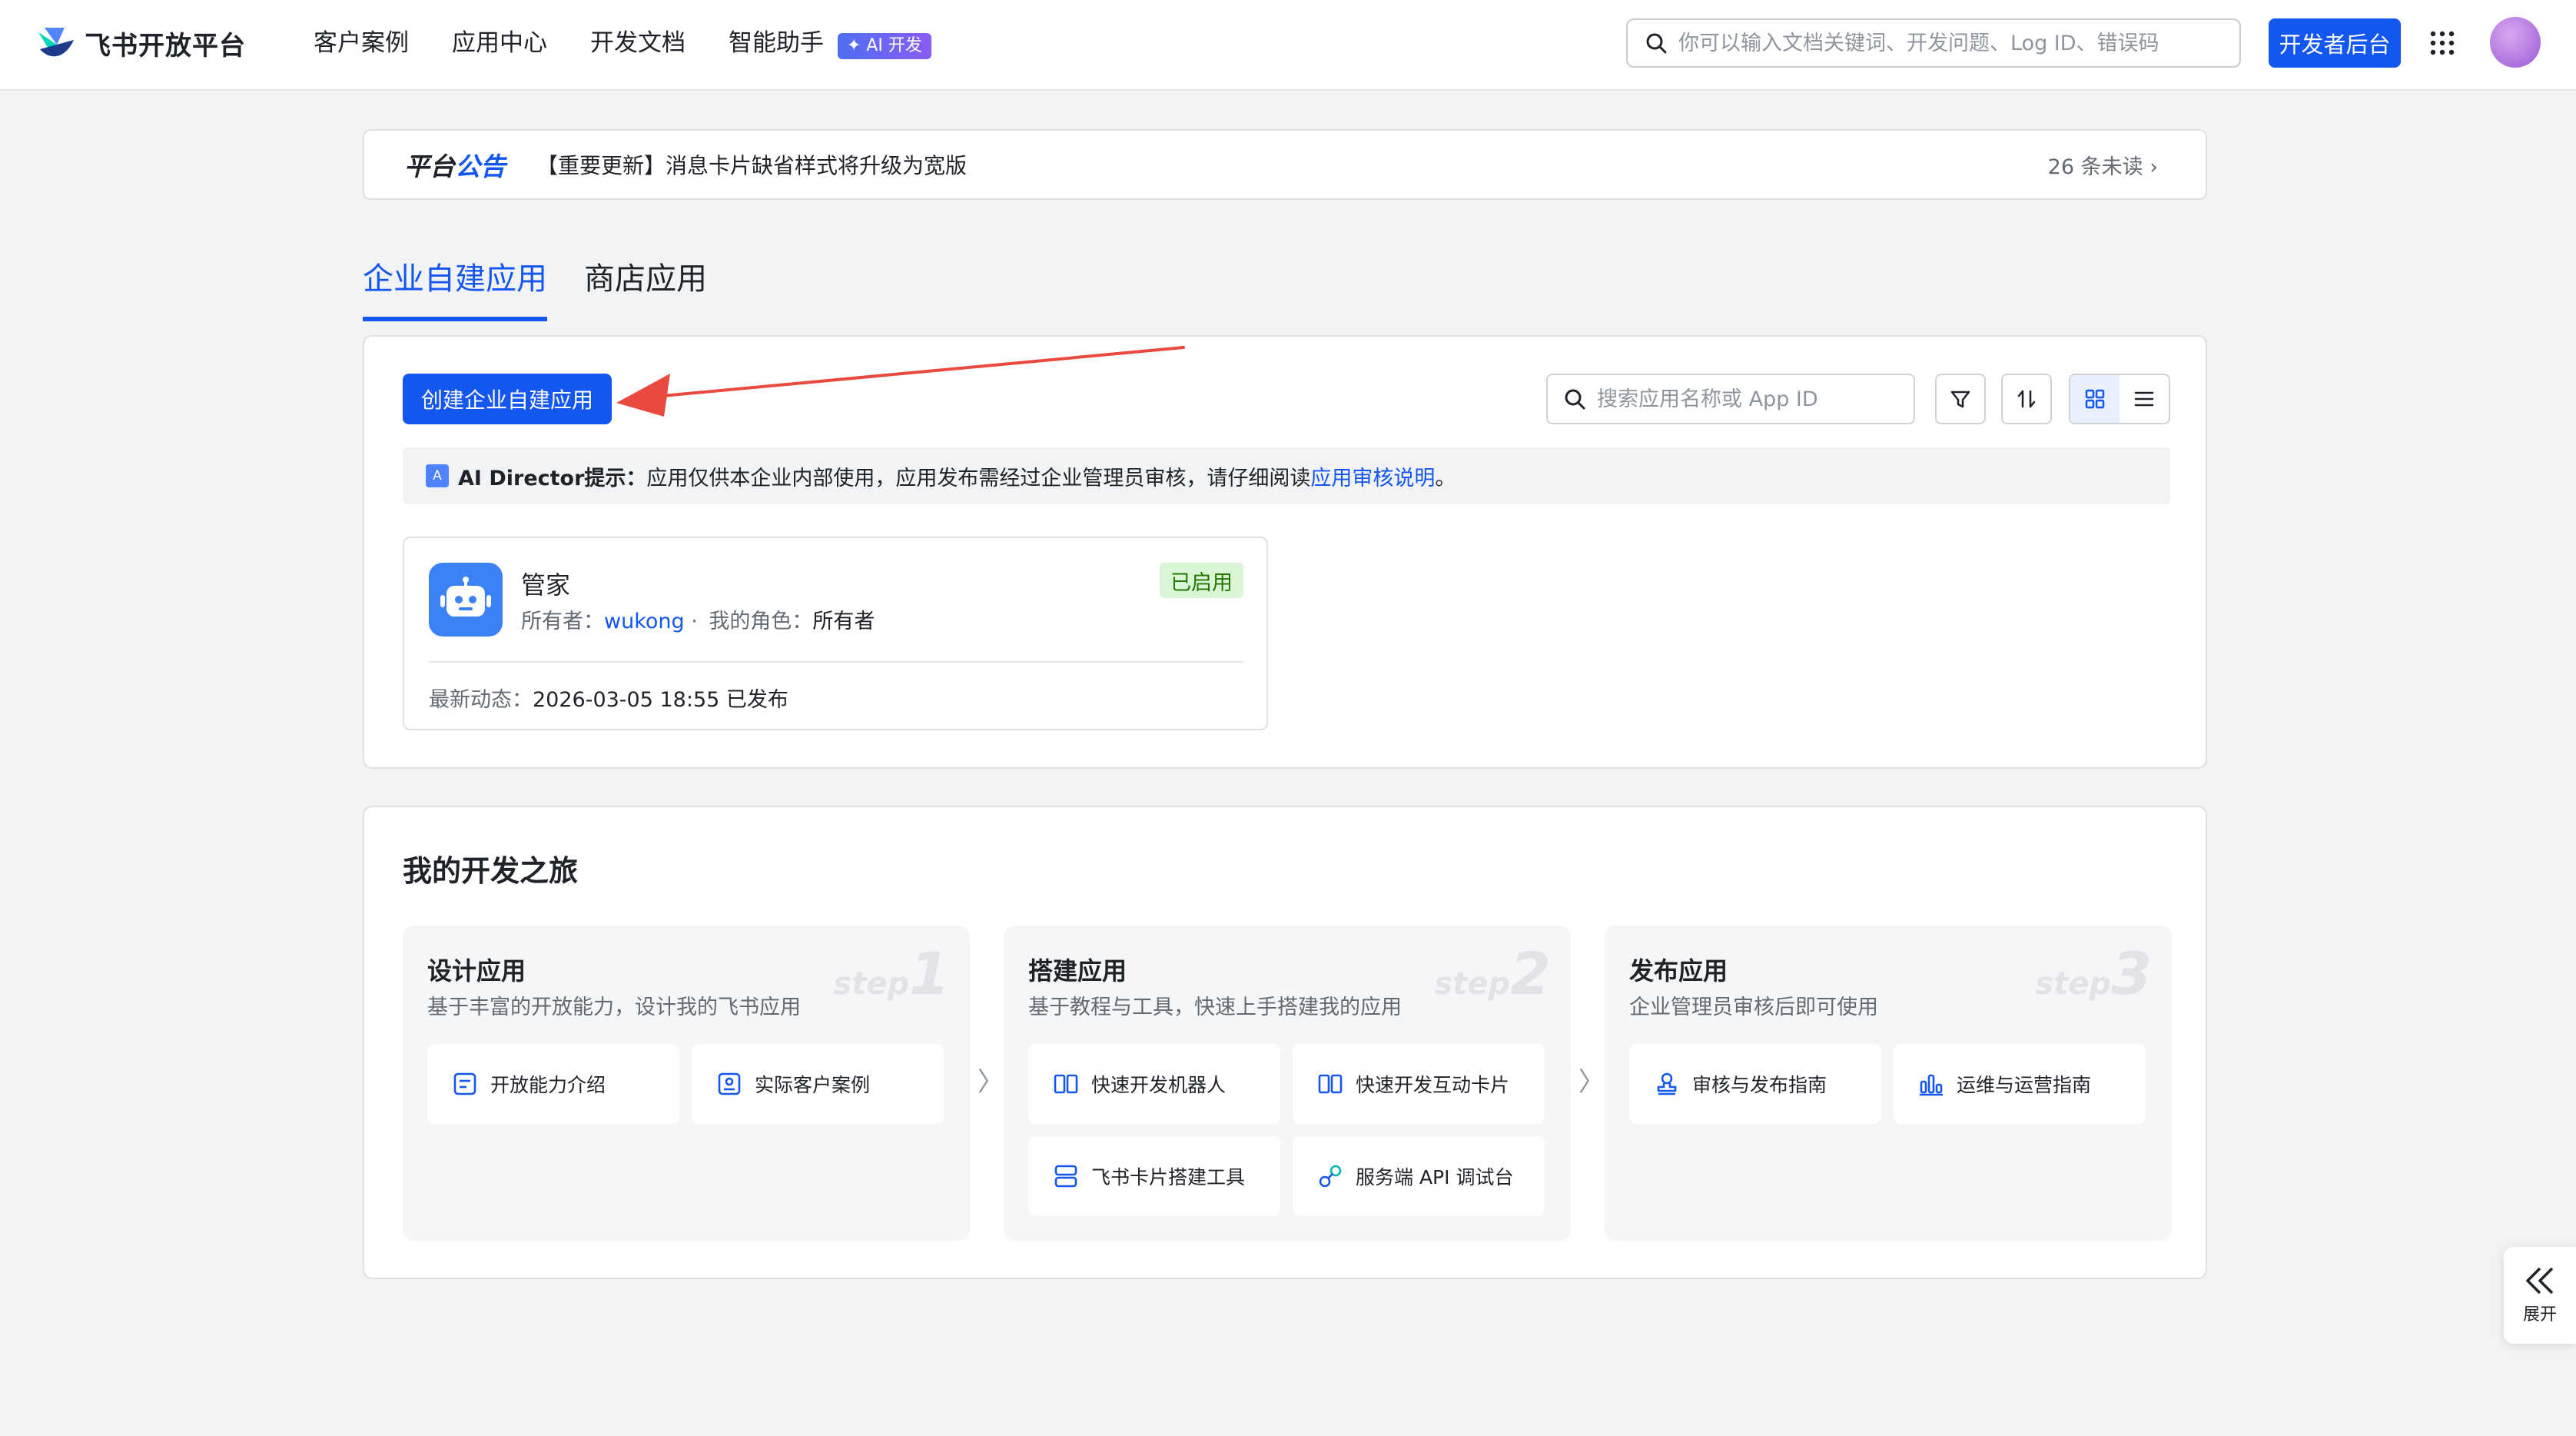  Describe the element at coordinates (1288, 45) in the screenshot. I see `top-navbar: 飞书开放平台 客户案例 应用中心 开发文档 智能助手 ✦ AI 开发 开发者后台` at that location.